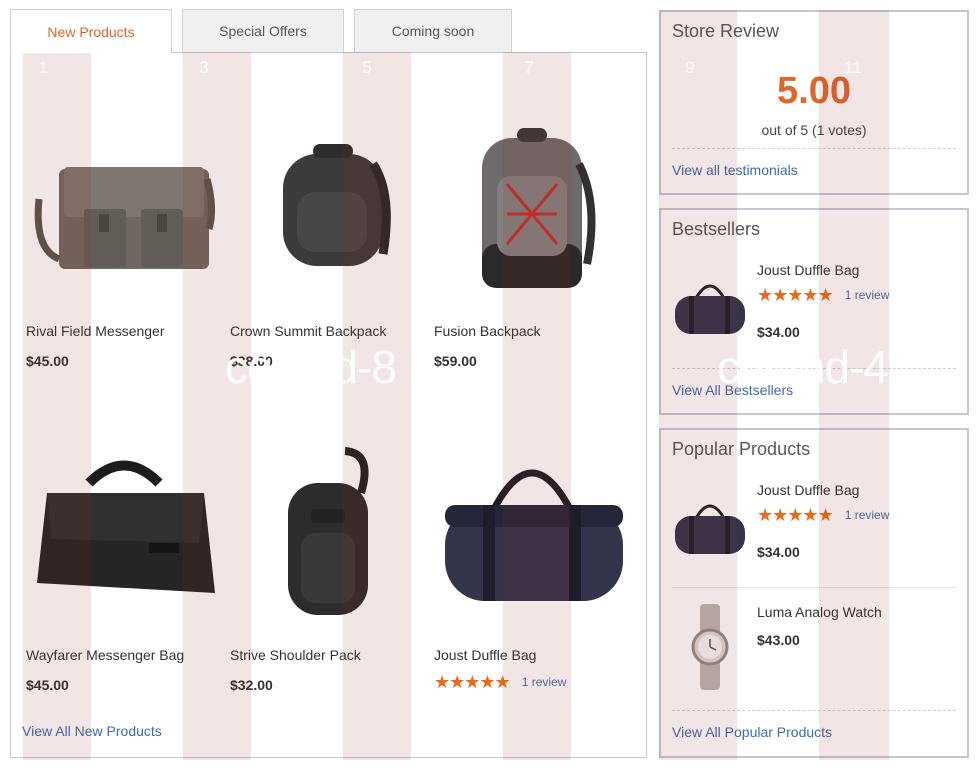 The image size is (980, 770). I want to click on tab-coming-soon: Coming soon, so click(433, 30).